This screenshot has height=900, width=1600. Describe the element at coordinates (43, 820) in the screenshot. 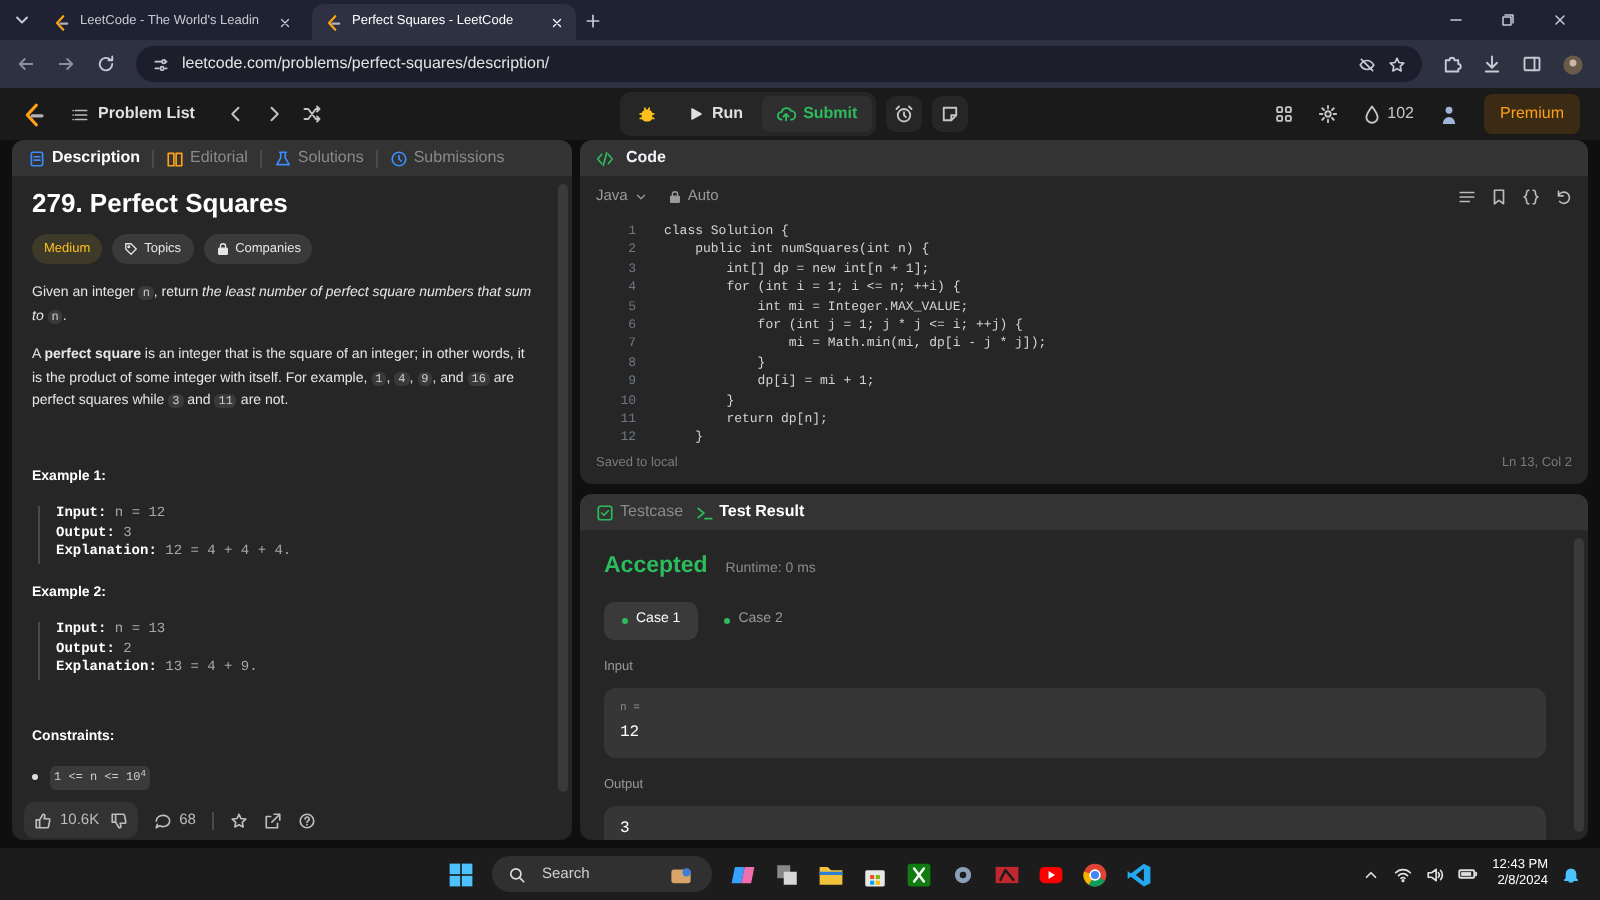

I see `thumbs-up-icon` at that location.